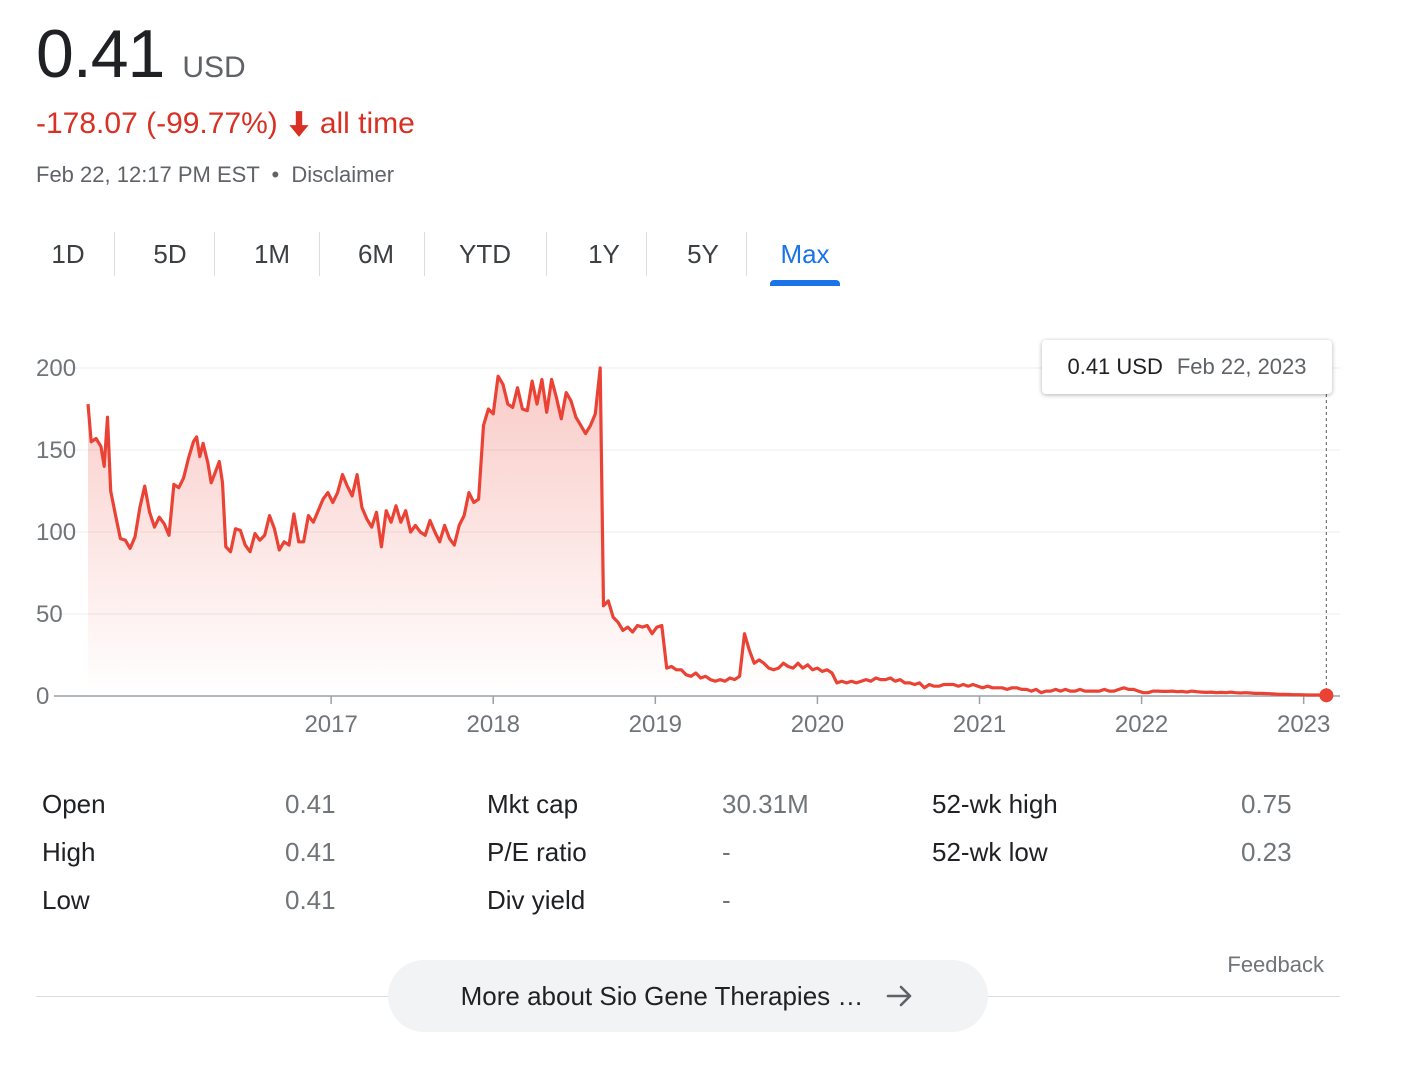 The width and height of the screenshot is (1408, 1072). I want to click on current-price: 0.41, so click(100, 54).